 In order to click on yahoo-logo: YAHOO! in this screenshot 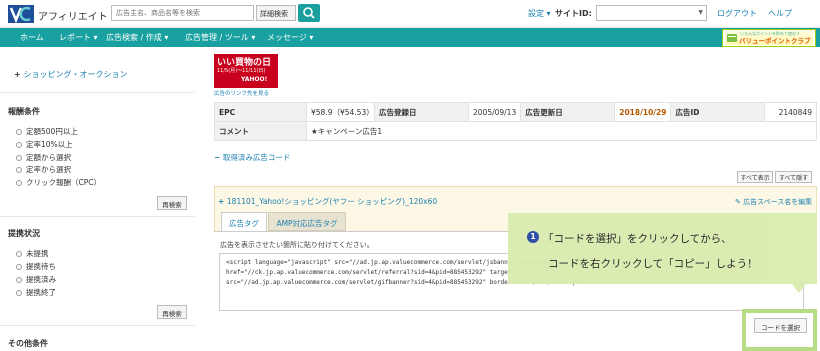, I will do `click(254, 79)`.